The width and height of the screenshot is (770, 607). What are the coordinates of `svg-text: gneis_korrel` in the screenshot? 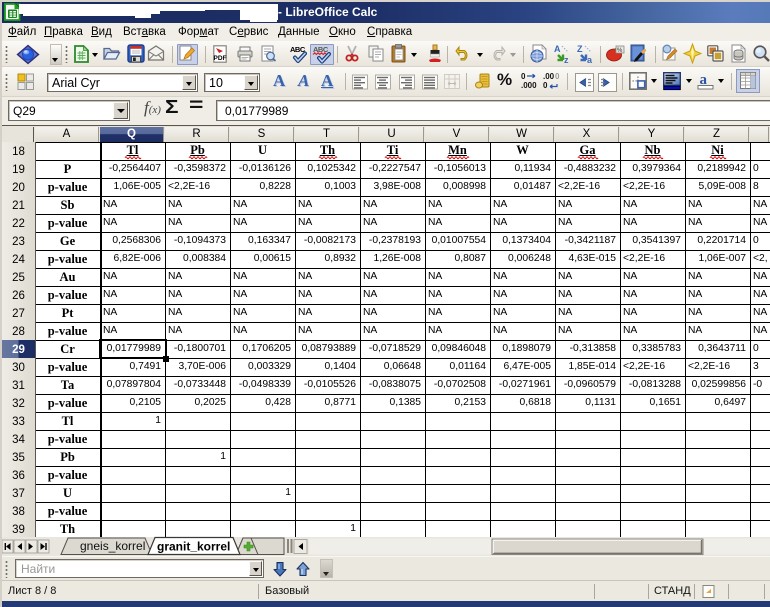 It's located at (112, 546).